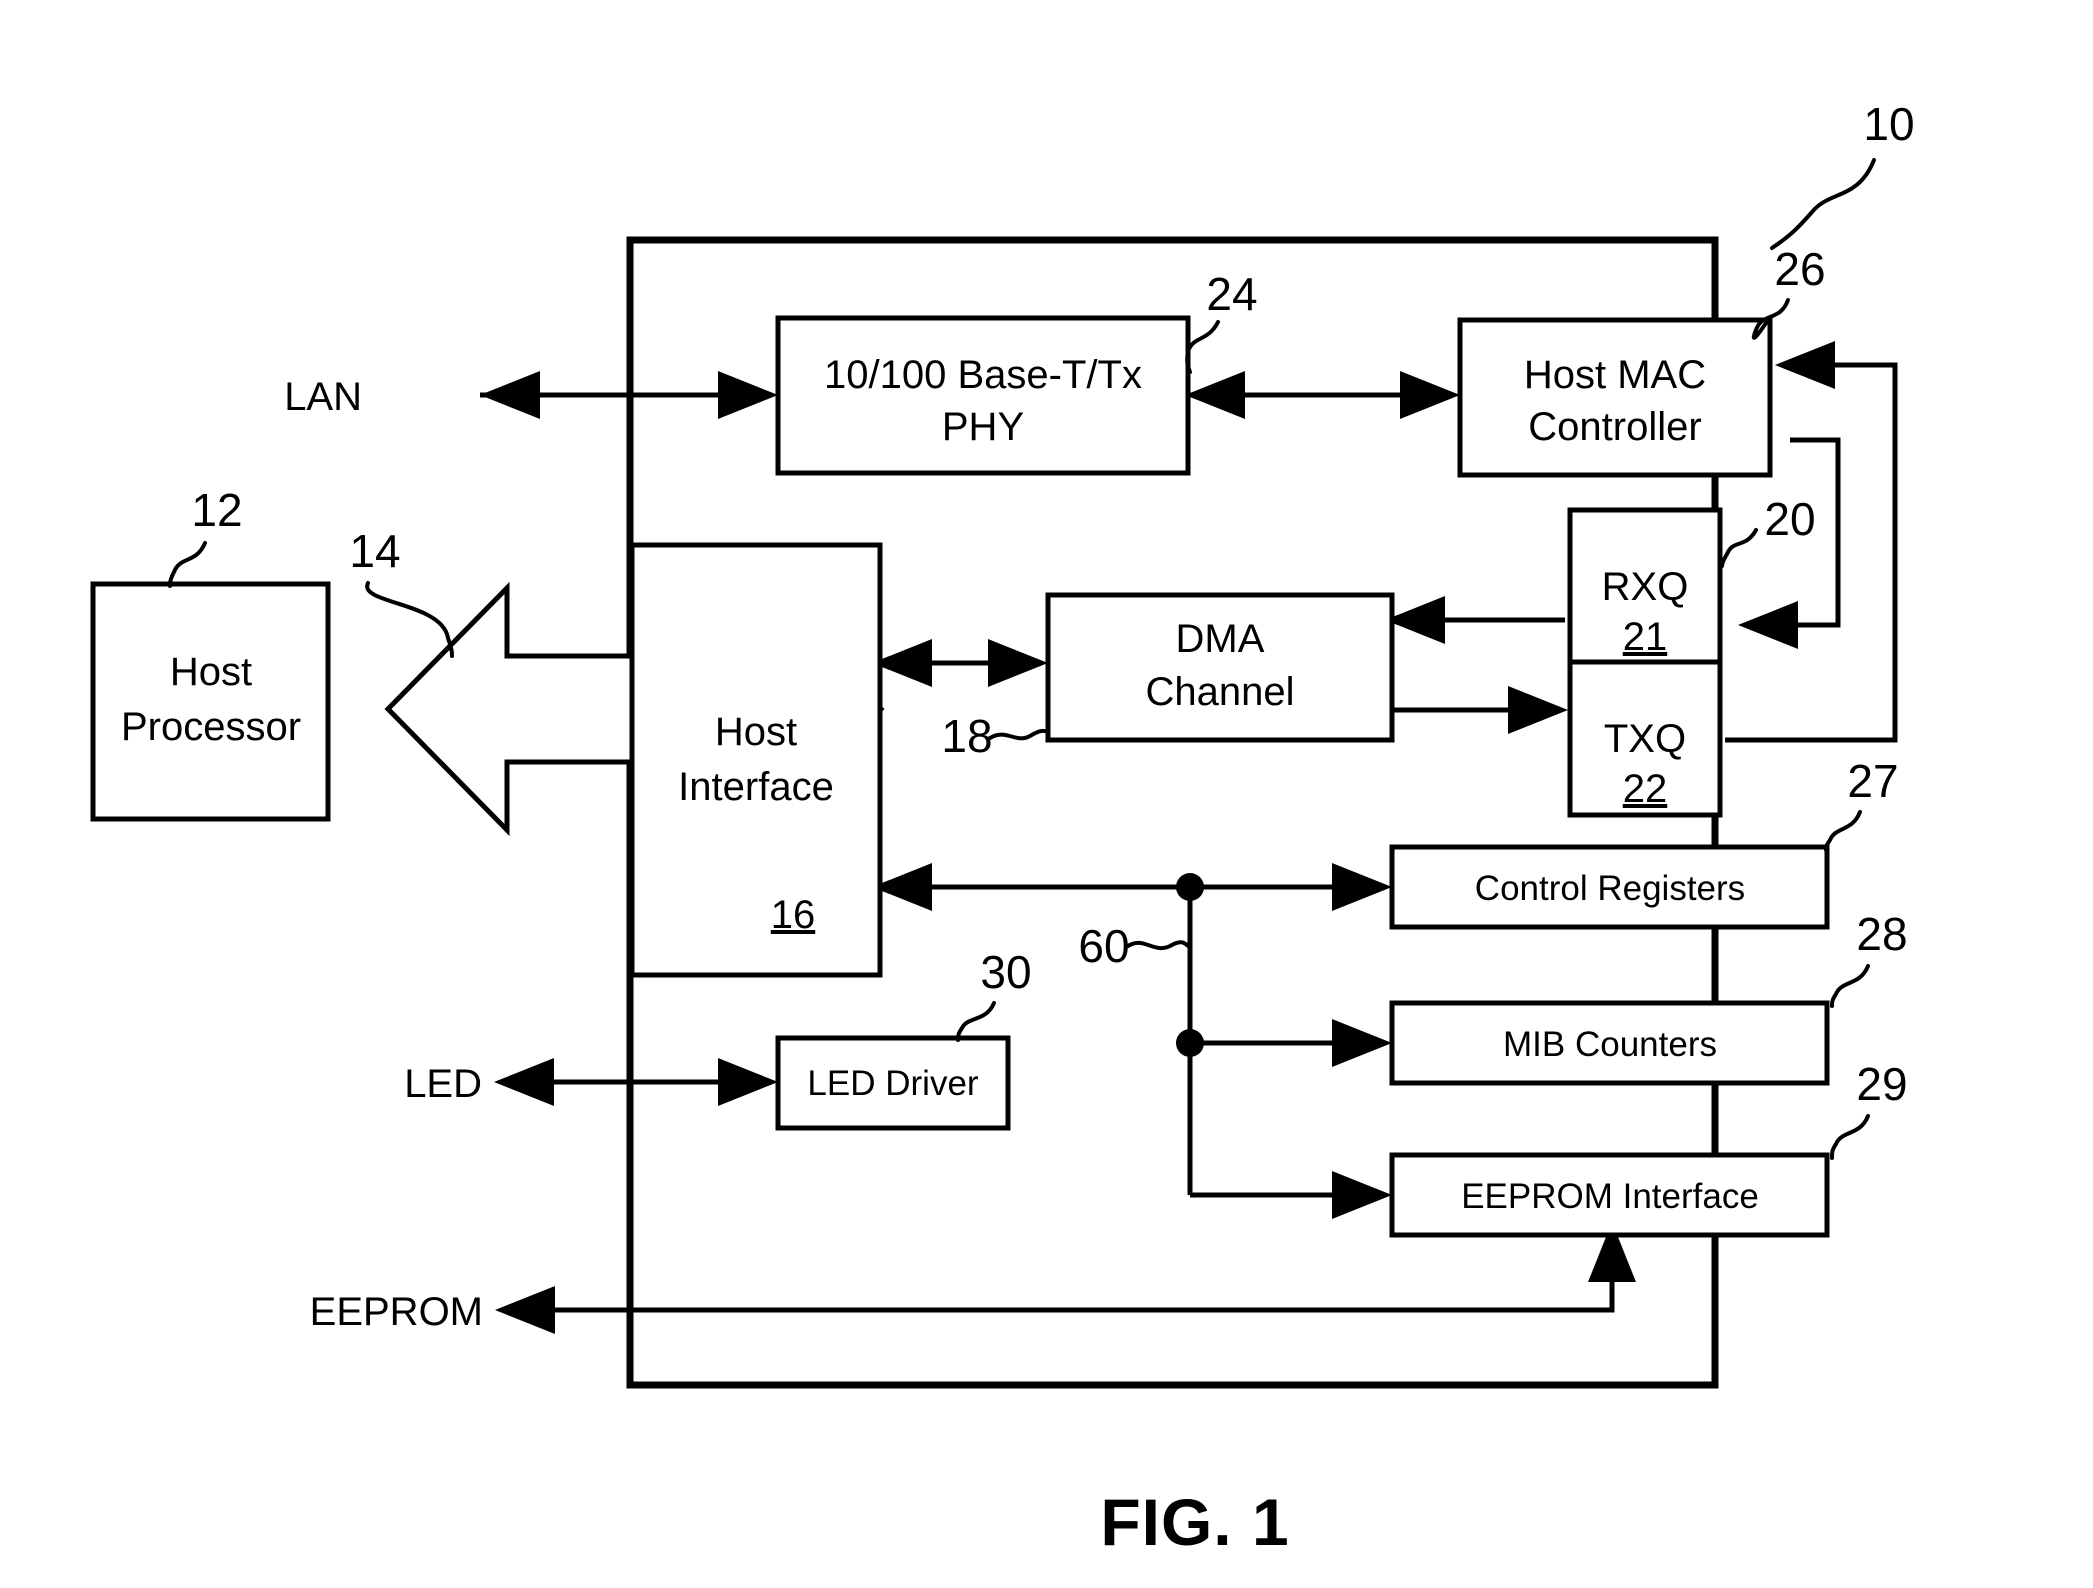  I want to click on block-host-processor-line2: Processor, so click(211, 727).